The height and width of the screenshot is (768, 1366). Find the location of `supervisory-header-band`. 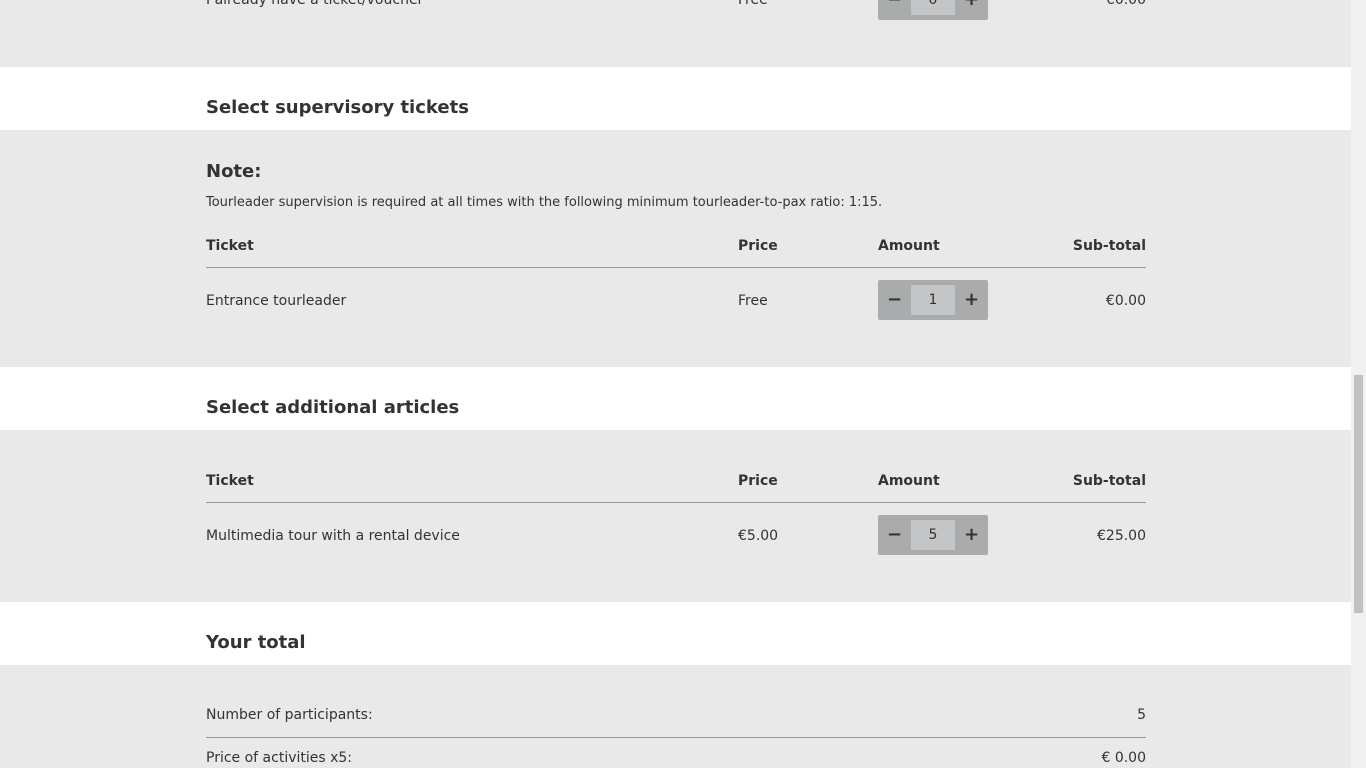

supervisory-header-band is located at coordinates (675, 98).